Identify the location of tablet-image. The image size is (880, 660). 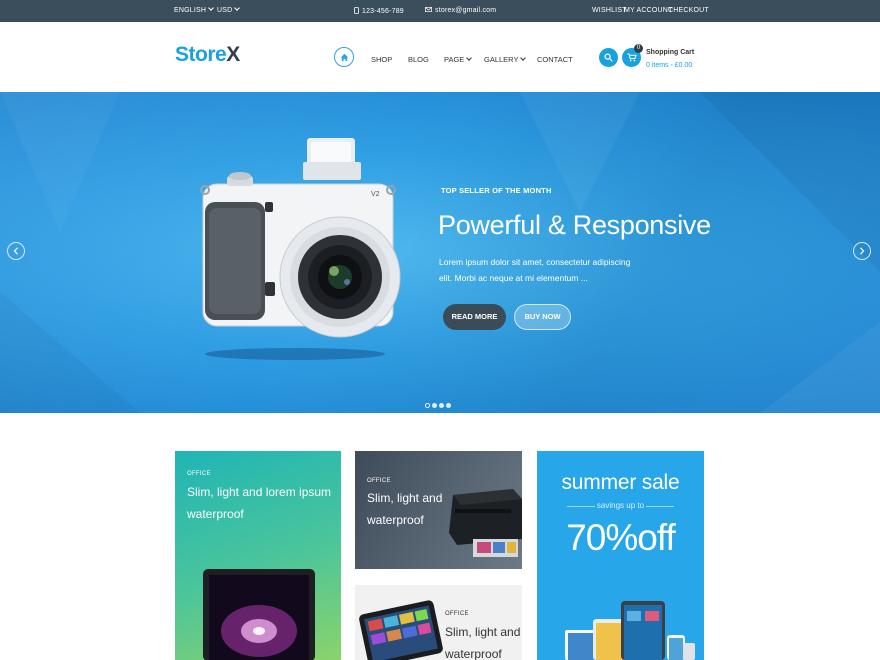
(401, 630).